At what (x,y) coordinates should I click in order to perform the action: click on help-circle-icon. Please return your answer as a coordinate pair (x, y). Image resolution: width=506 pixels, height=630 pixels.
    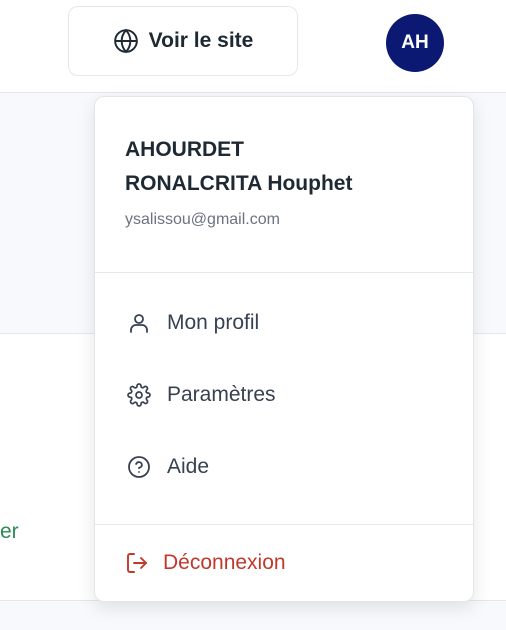
    Looking at the image, I should click on (139, 467).